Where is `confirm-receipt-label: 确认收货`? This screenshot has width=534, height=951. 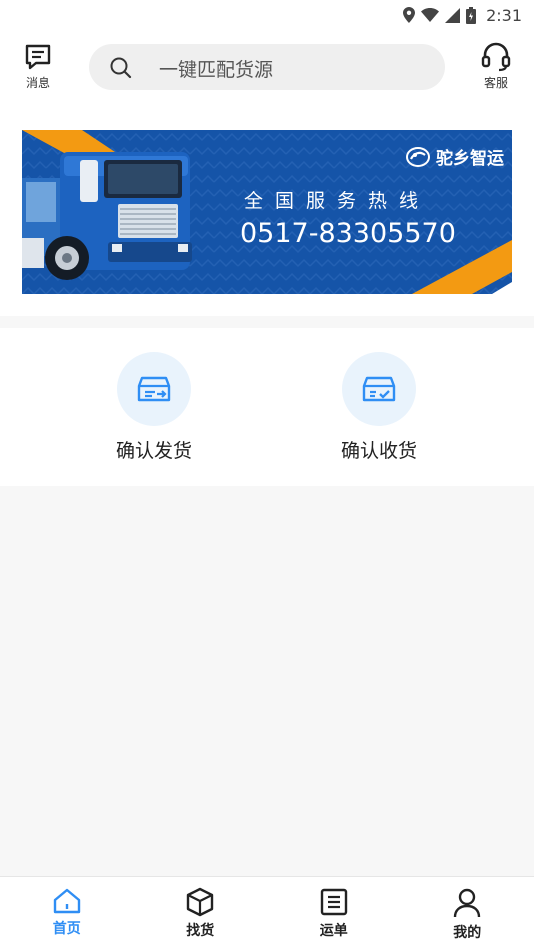 confirm-receipt-label: 确认收货 is located at coordinates (379, 449).